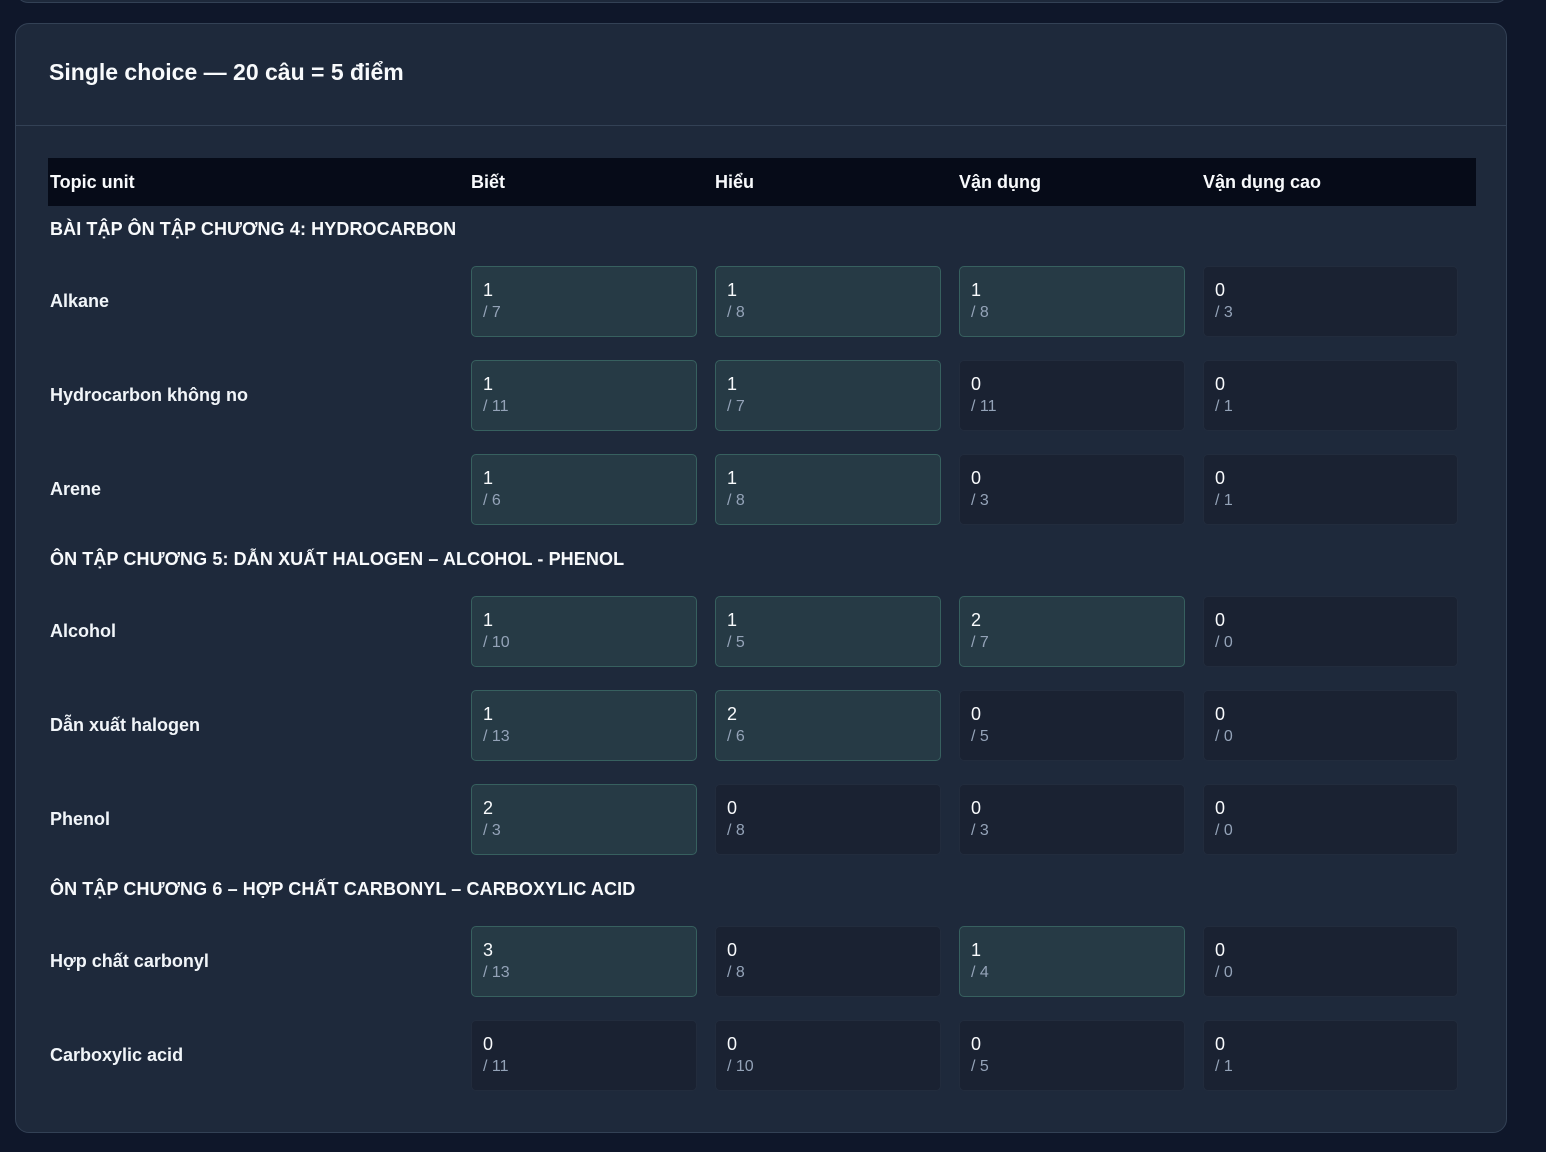 Image resolution: width=1546 pixels, height=1152 pixels. What do you see at coordinates (1262, 181) in the screenshot?
I see `header-level-van-dung-cao: Vận dụng cao` at bounding box center [1262, 181].